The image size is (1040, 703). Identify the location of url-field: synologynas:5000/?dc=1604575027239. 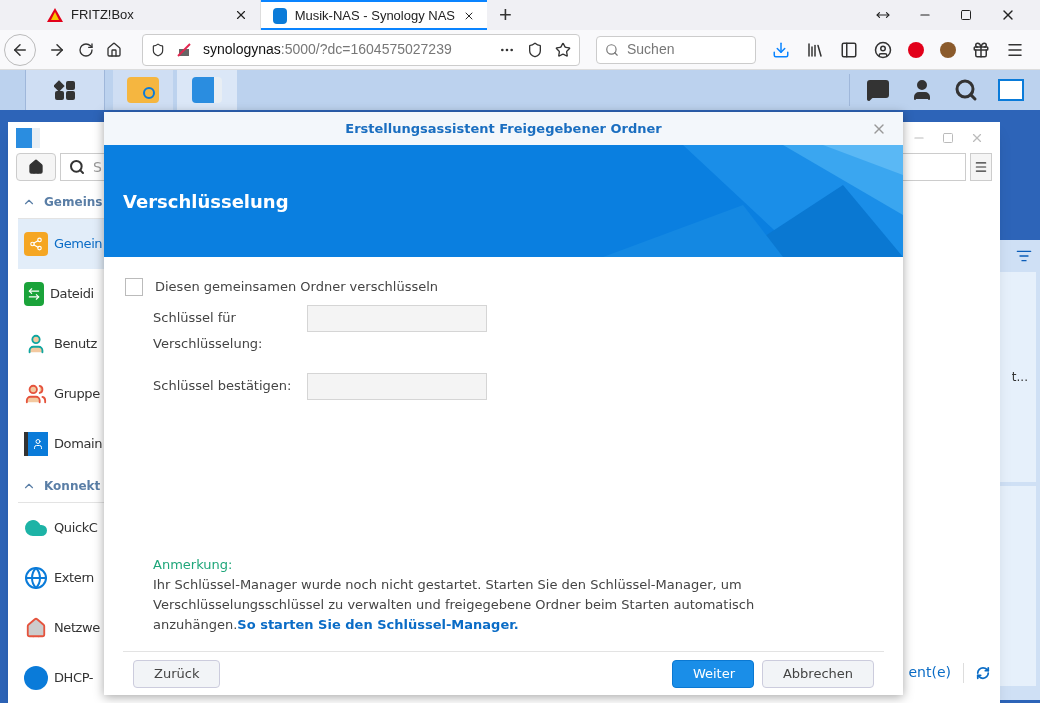
(361, 49).